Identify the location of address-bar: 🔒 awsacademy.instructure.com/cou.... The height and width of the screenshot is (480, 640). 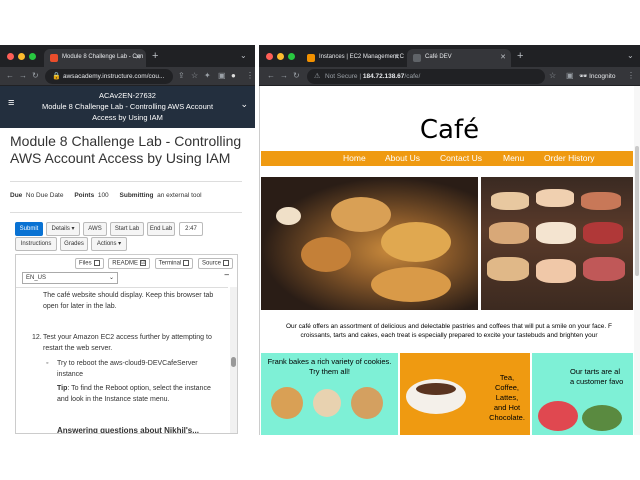
(109, 76).